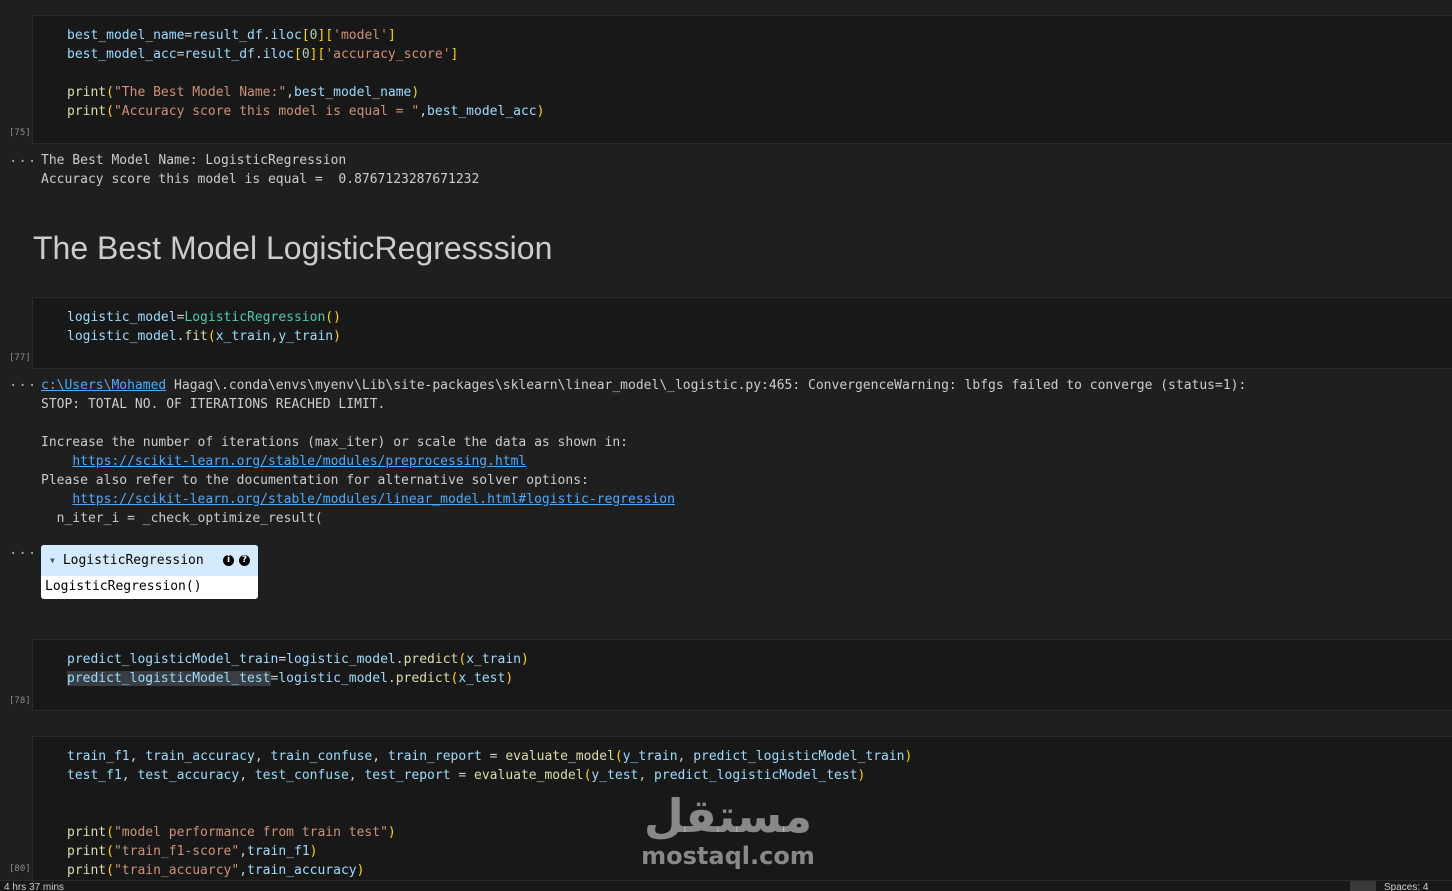 Image resolution: width=1452 pixels, height=891 pixels. Describe the element at coordinates (133, 560) in the screenshot. I see `estimator-title: LogisticRegression` at that location.